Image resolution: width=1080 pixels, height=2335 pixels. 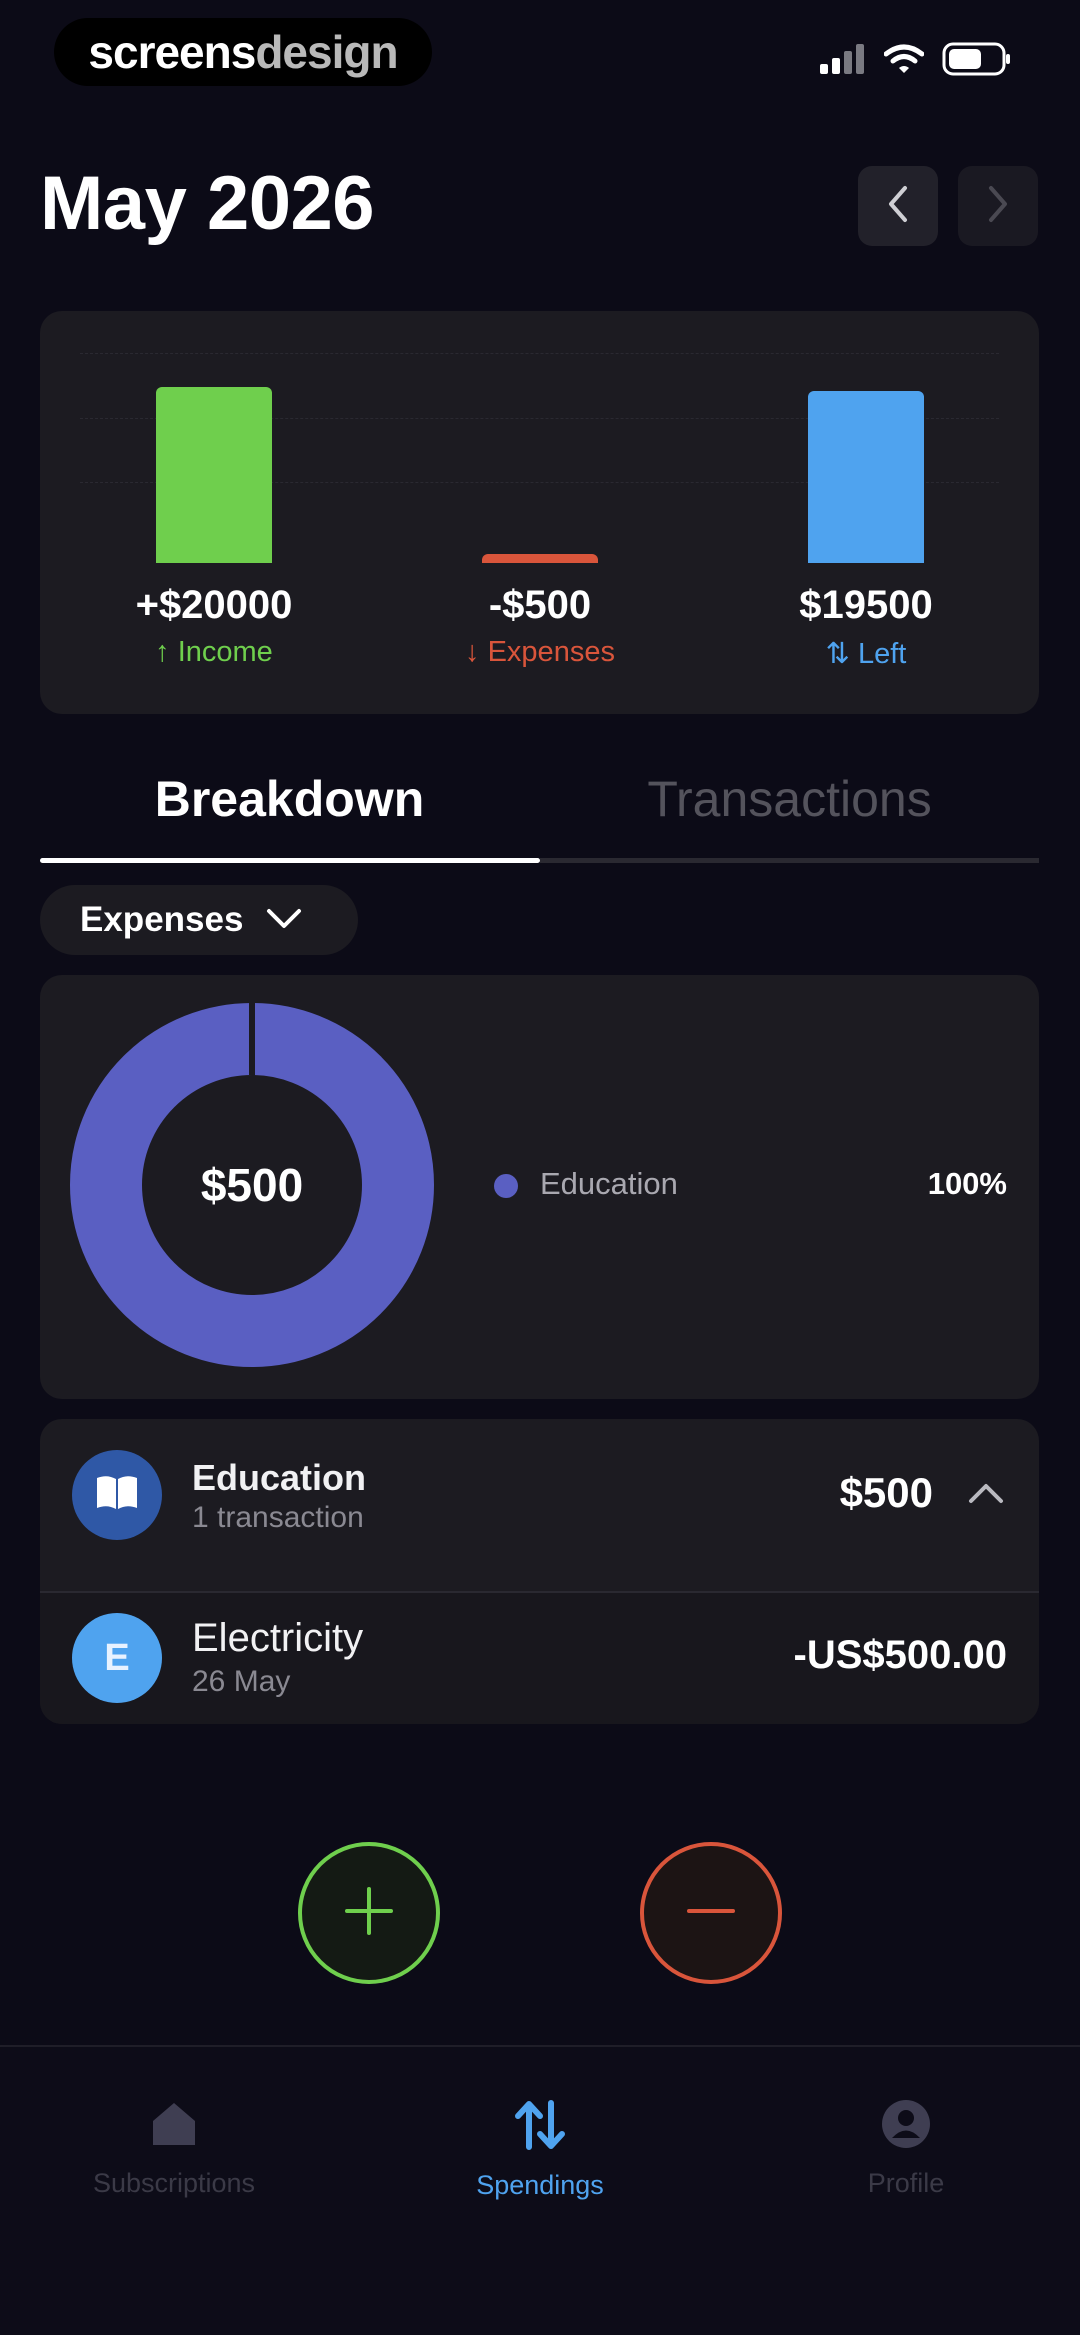 I want to click on nav-label-subscriptions: Subscriptions, so click(x=174, y=2183).